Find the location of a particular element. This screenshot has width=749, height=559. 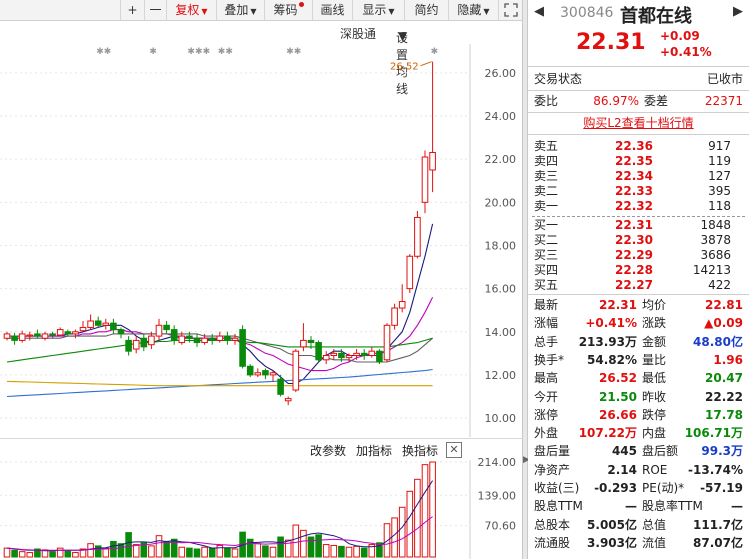

ask-row: 卖四 22.35 119 is located at coordinates (638, 161).